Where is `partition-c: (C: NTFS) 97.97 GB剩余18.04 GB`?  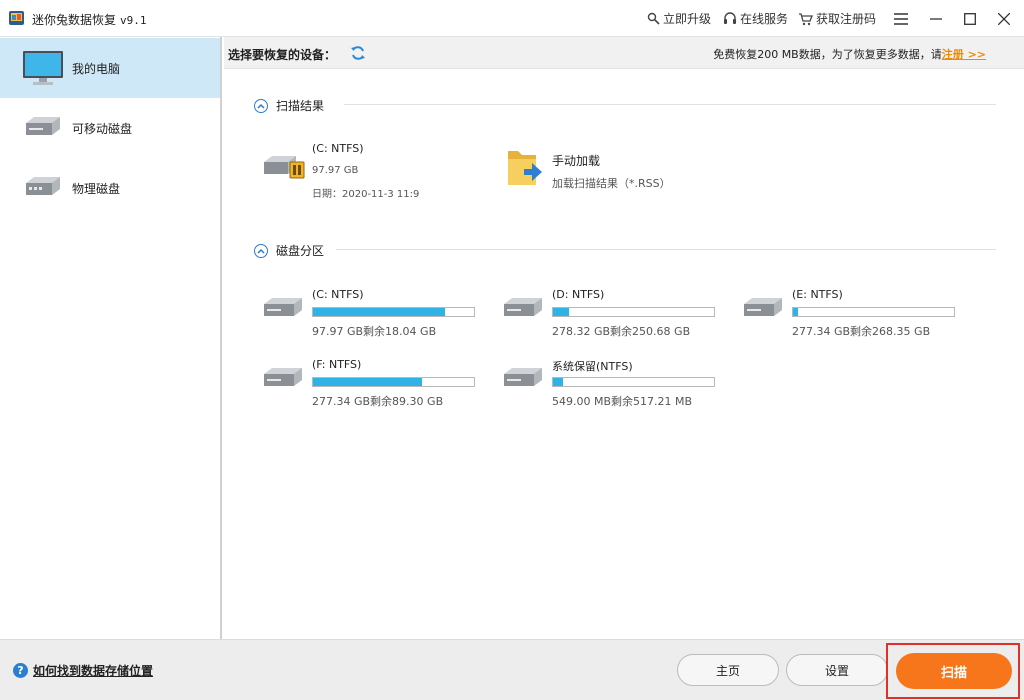 partition-c: (C: NTFS) 97.97 GB剩余18.04 GB is located at coordinates (377, 318).